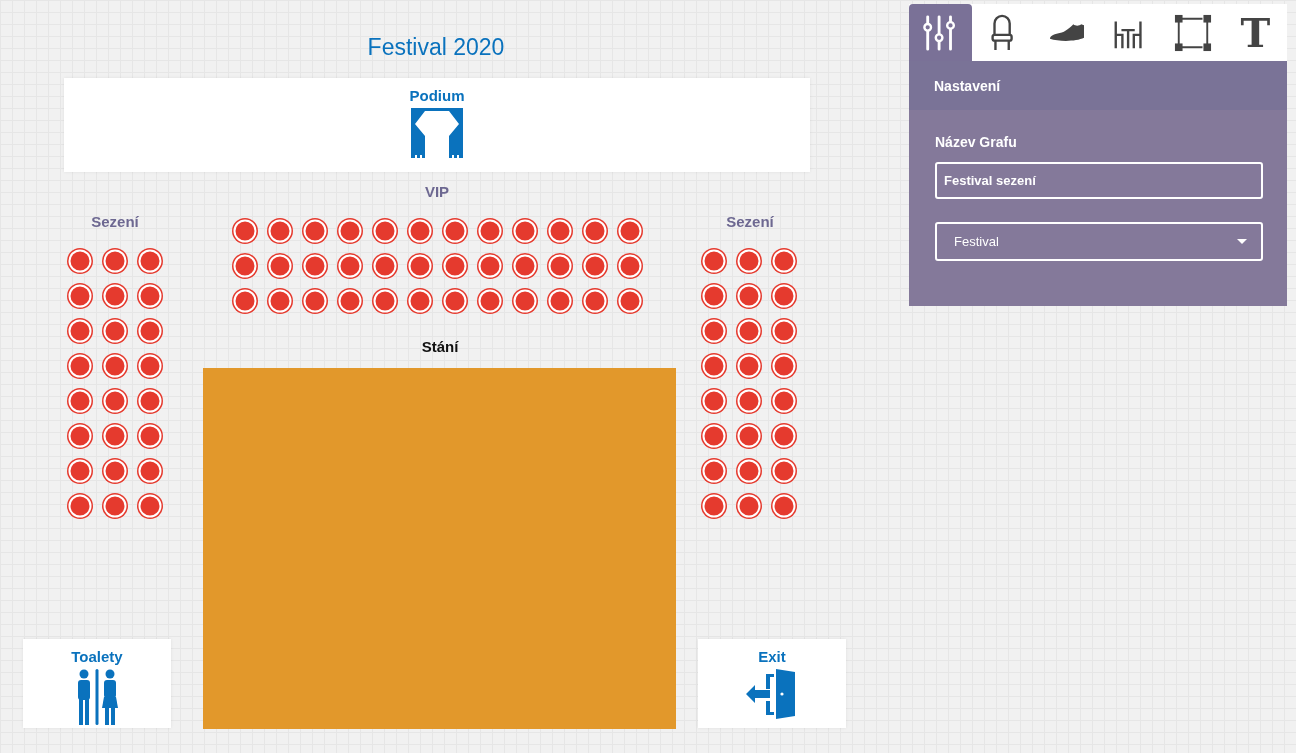 Image resolution: width=1296 pixels, height=753 pixels. Describe the element at coordinates (1242, 241) in the screenshot. I see `caret-icon` at that location.